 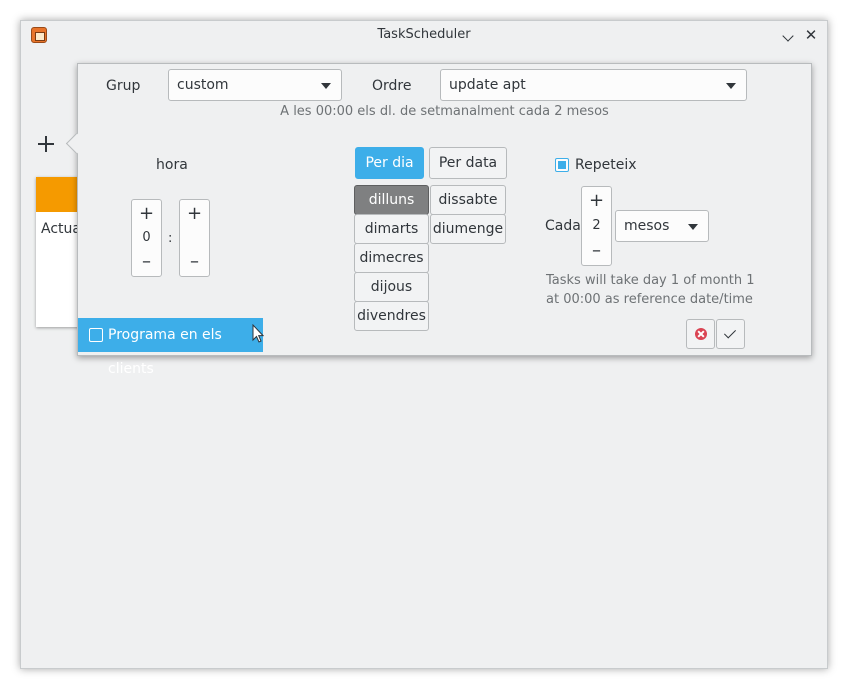 What do you see at coordinates (606, 165) in the screenshot?
I see `repeat-label: Repeteix` at bounding box center [606, 165].